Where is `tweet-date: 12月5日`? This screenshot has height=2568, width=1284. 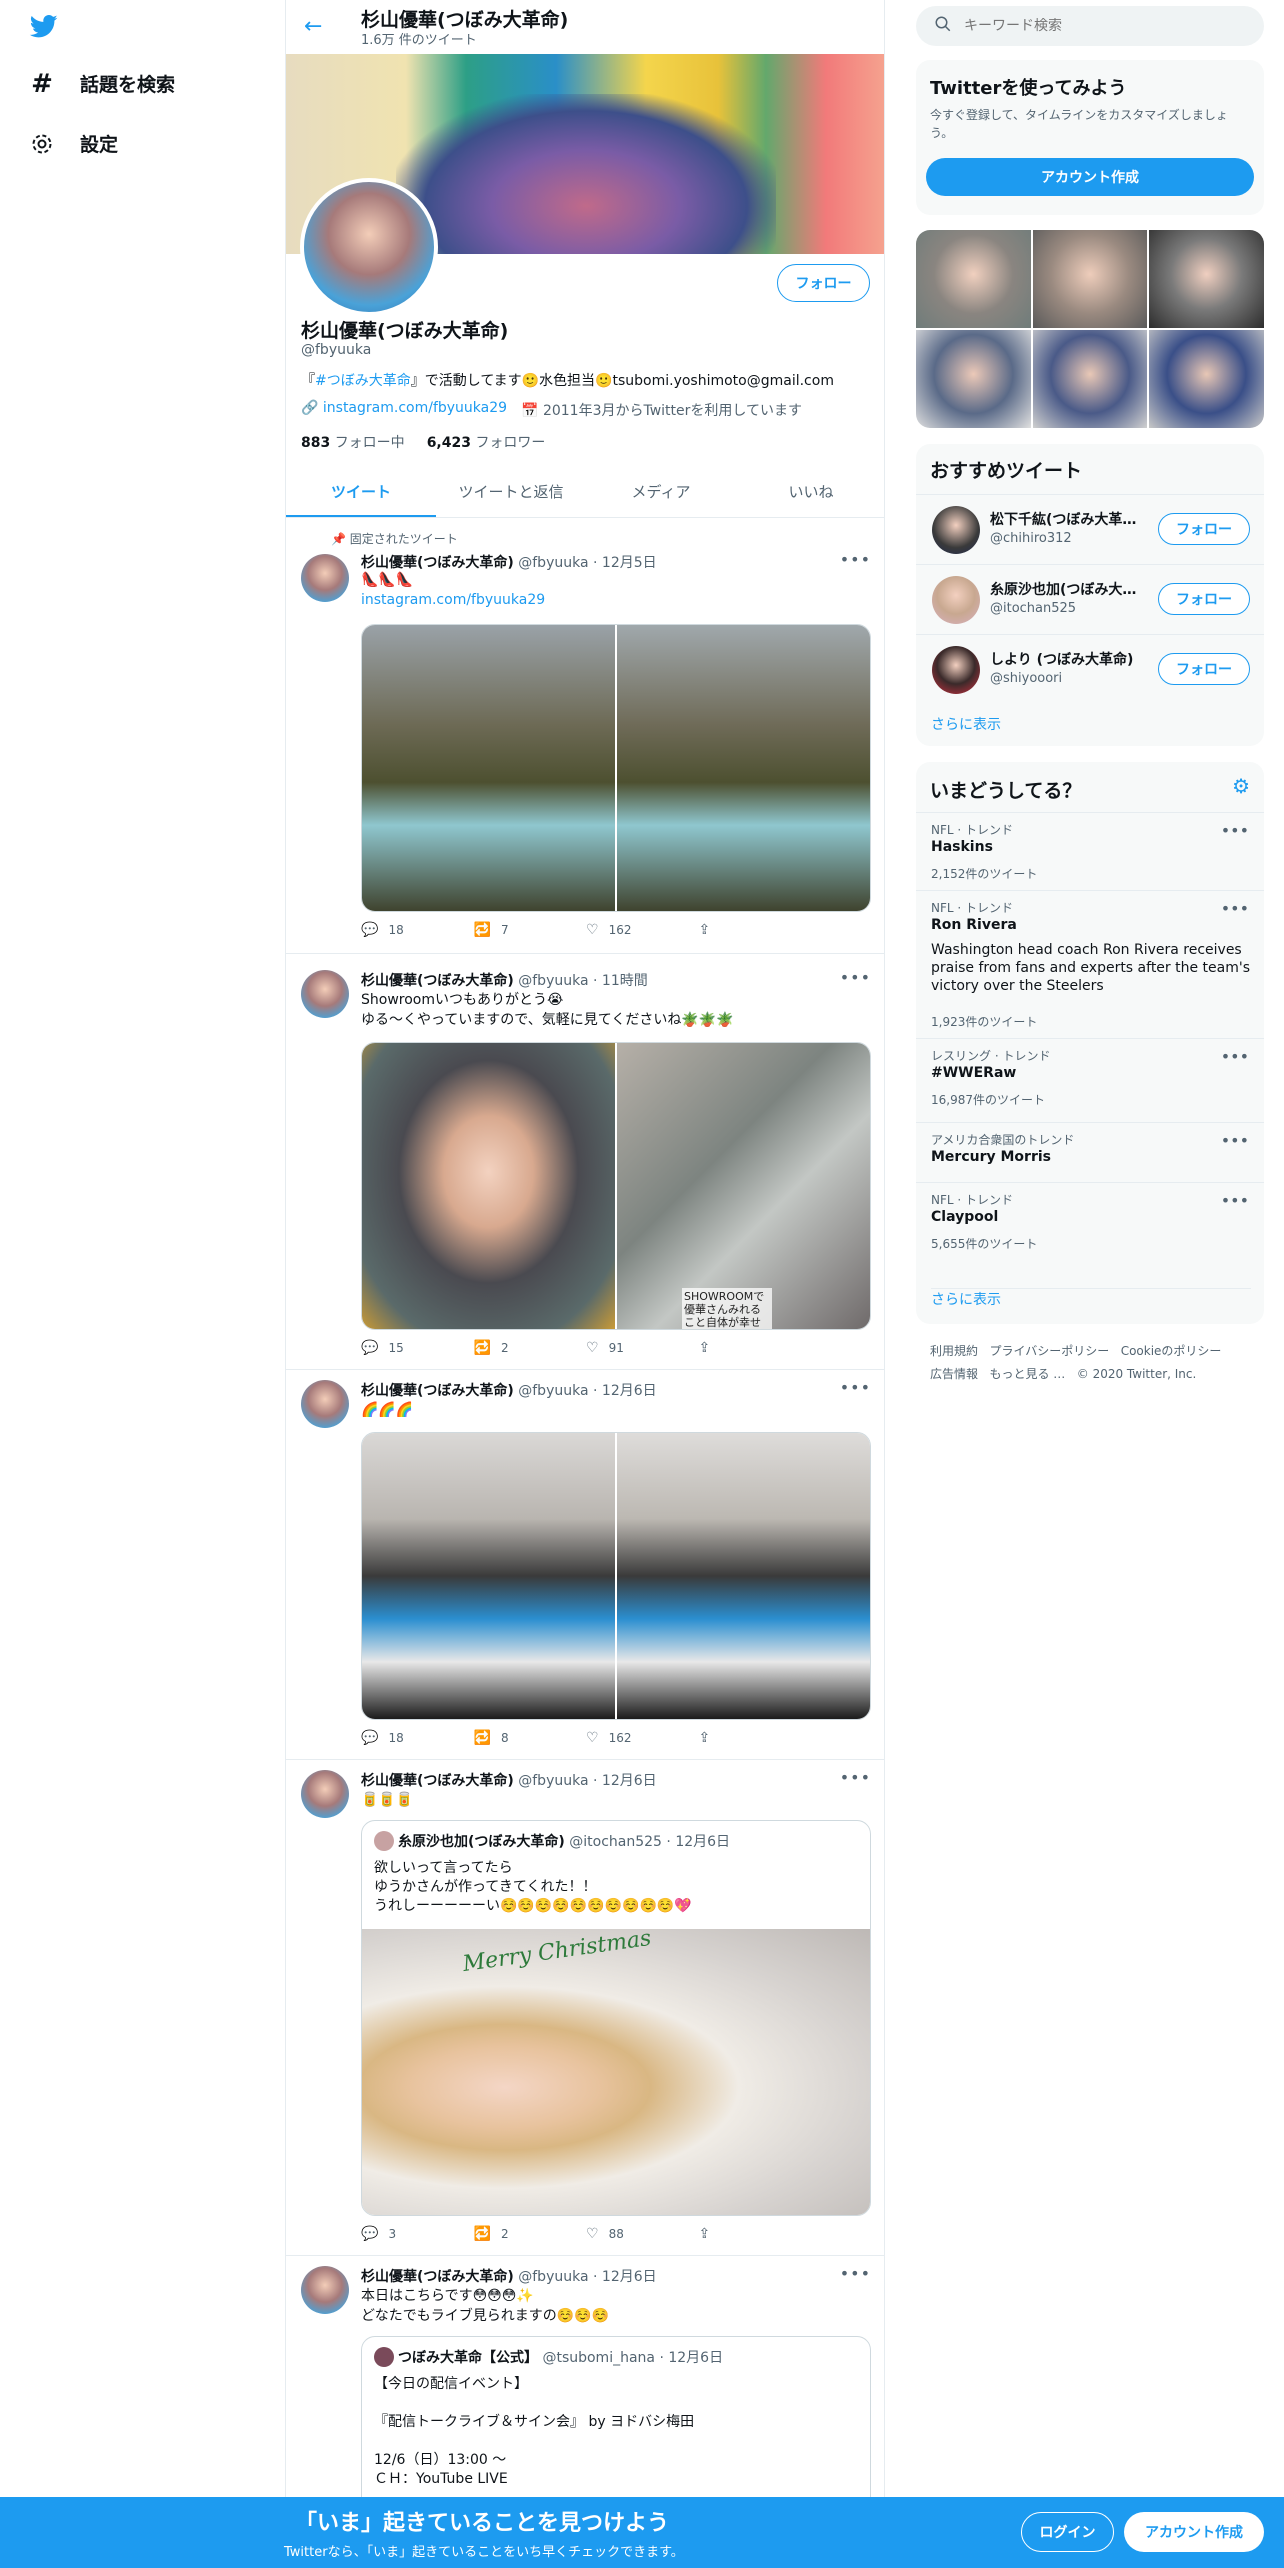
tweet-date: 12月5日 is located at coordinates (629, 563).